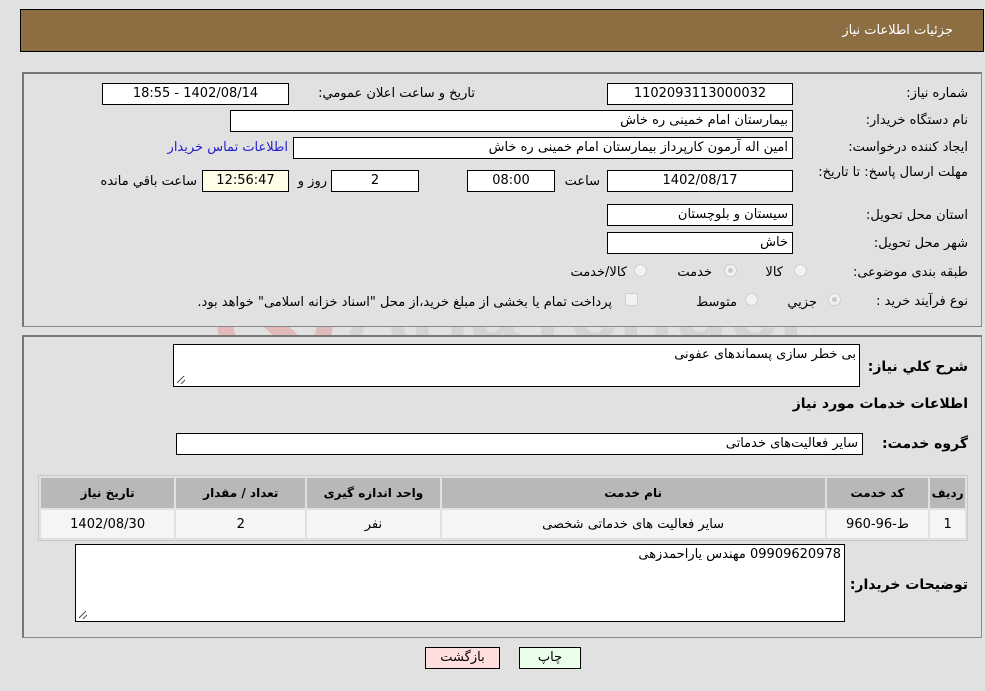 This screenshot has height=691, width=985. Describe the element at coordinates (108, 493) in the screenshot. I see `col-header-need-date: تاریخ نیاز` at that location.